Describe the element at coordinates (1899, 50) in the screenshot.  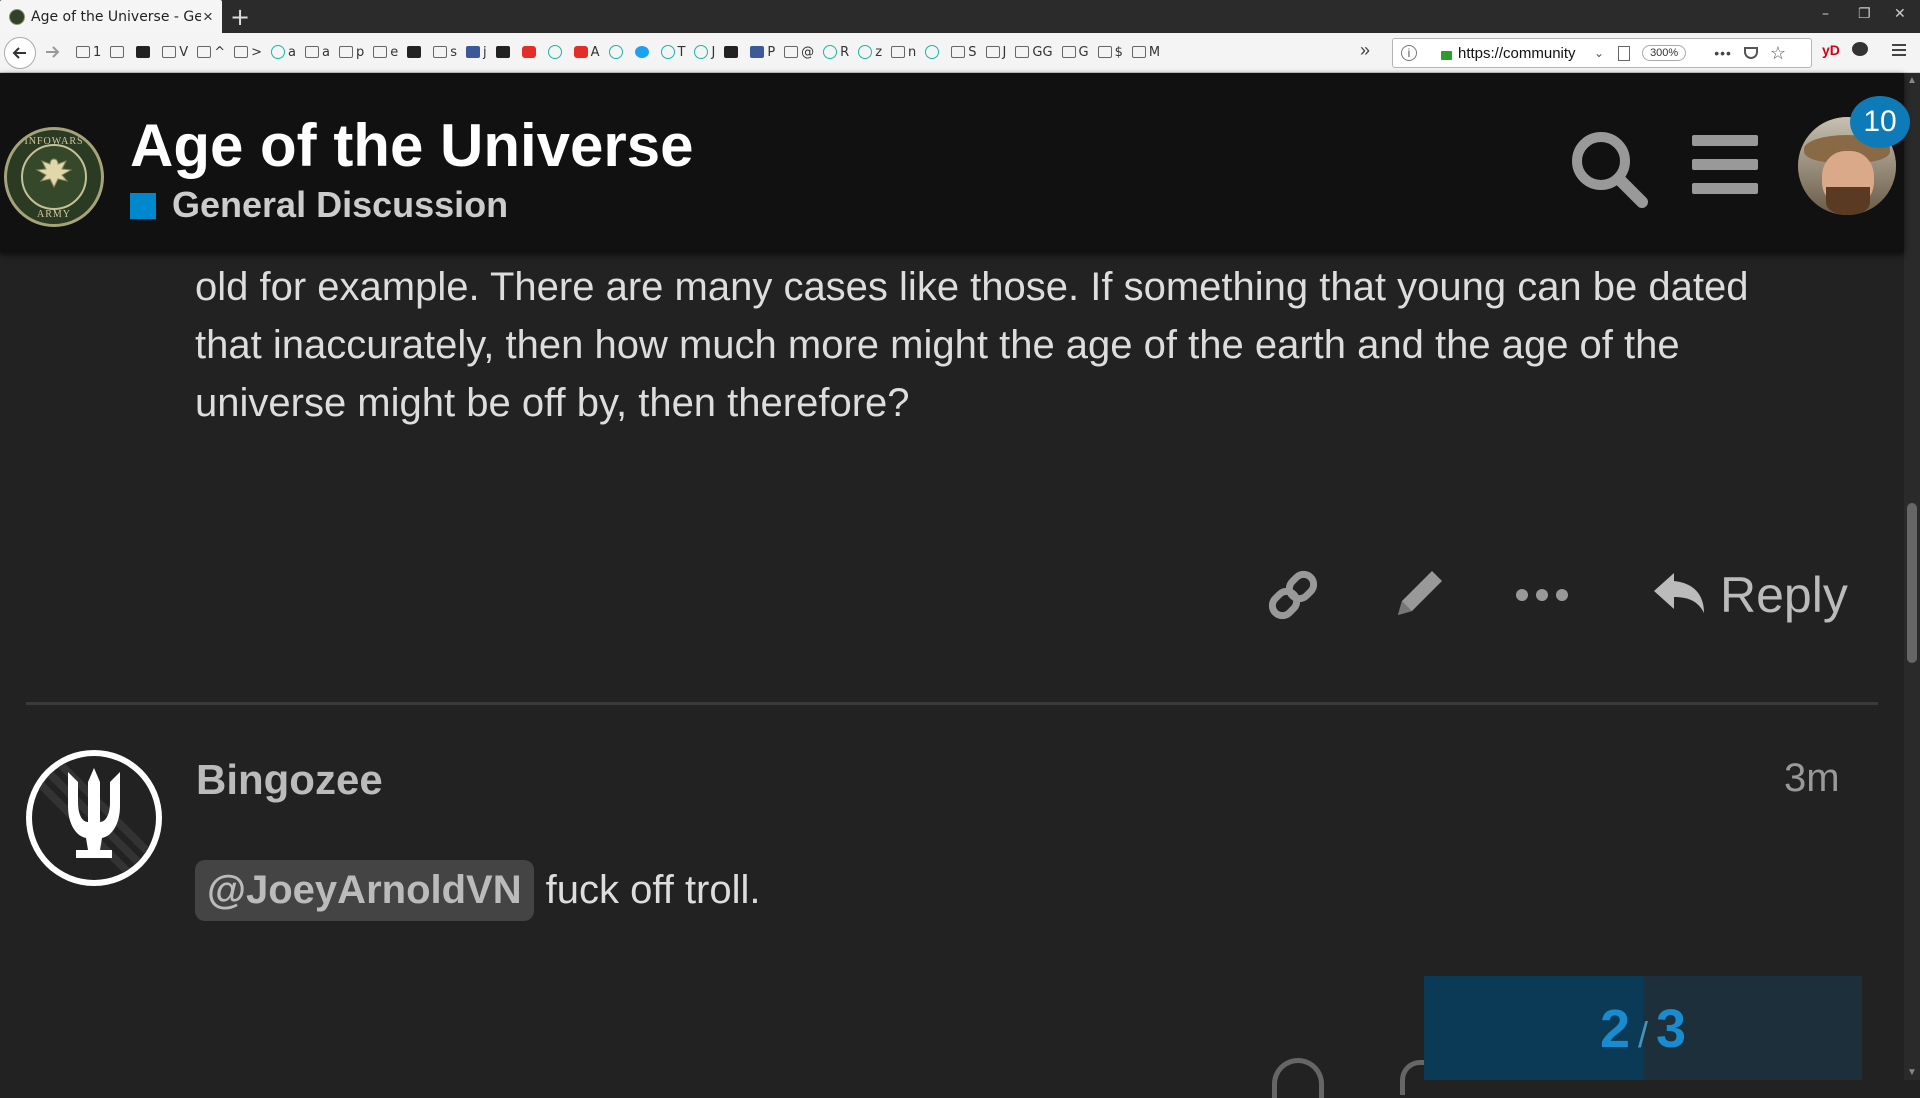
I see `browser-menu-icon` at that location.